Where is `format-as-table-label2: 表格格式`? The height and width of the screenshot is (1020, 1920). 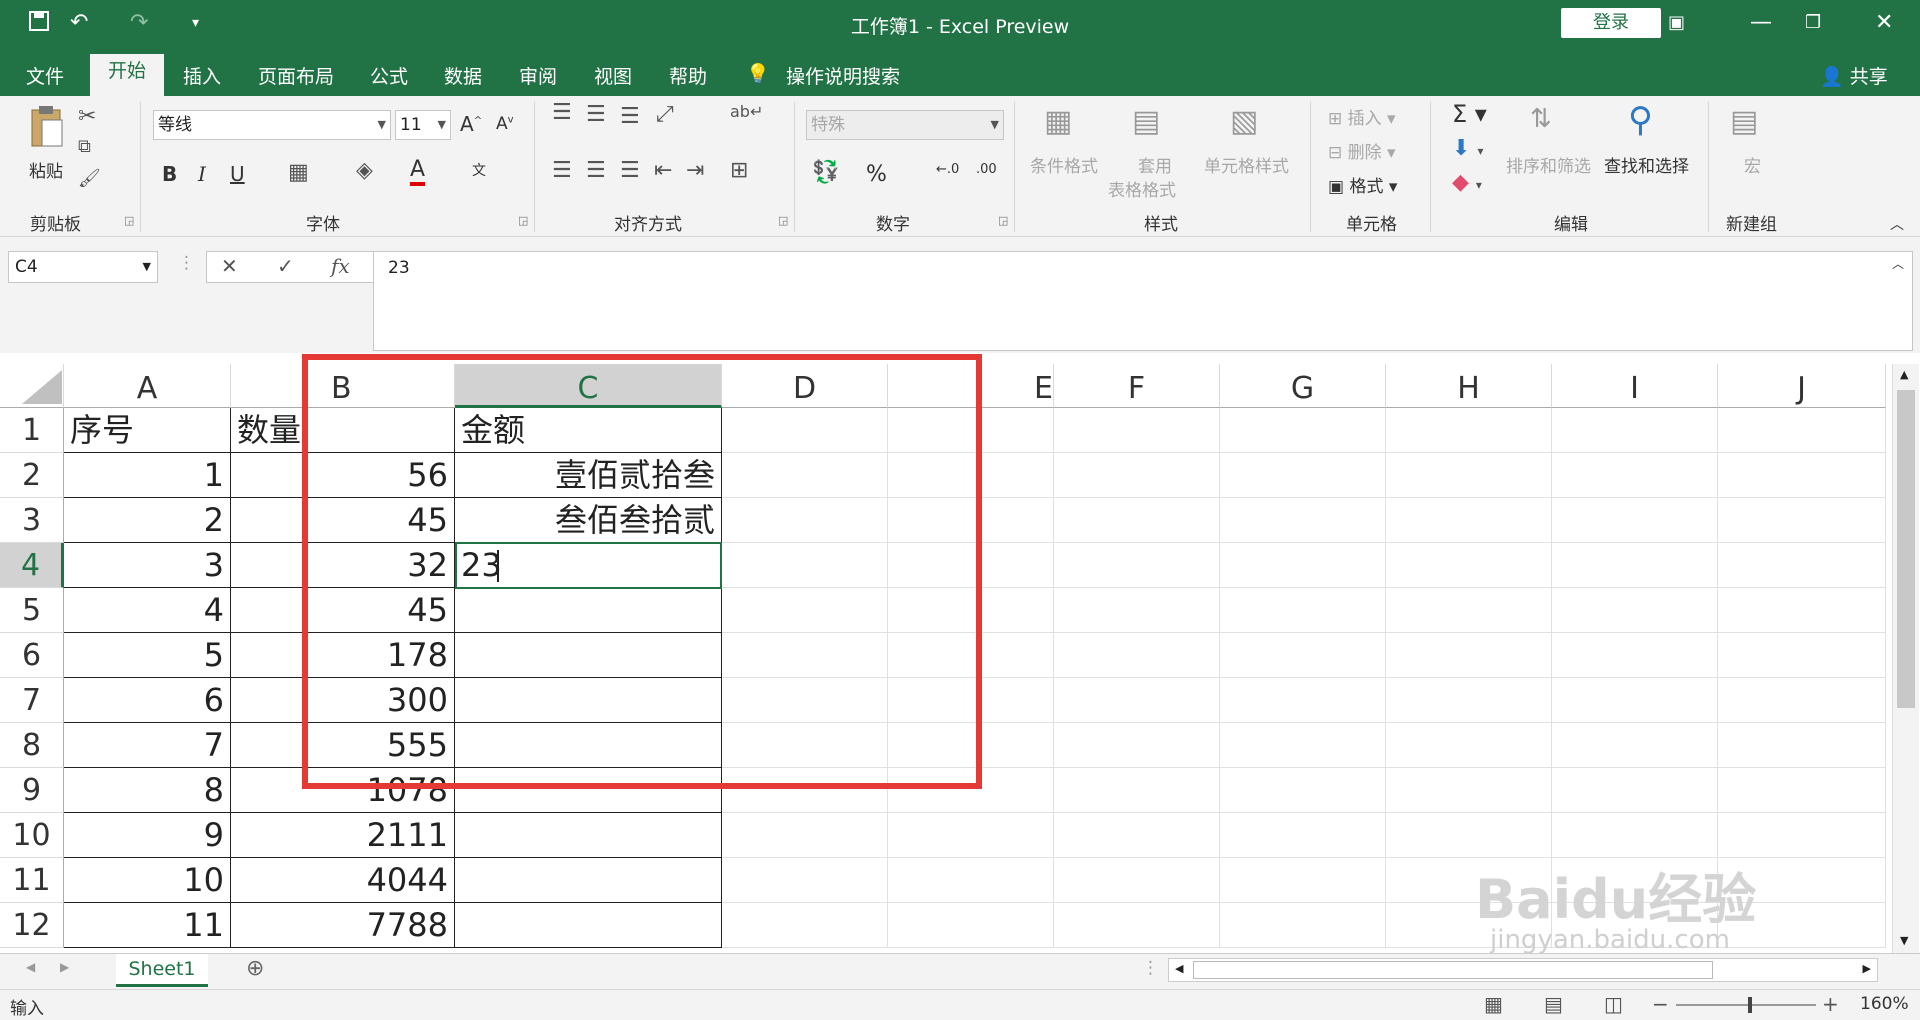
format-as-table-label2: 表格格式 is located at coordinates (1142, 188).